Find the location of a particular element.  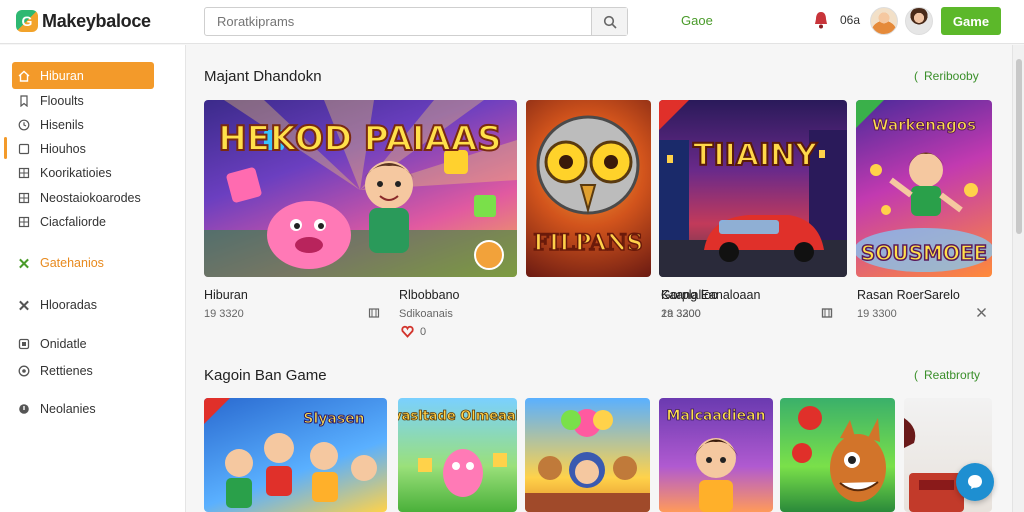

top-nav-link: Gaoe is located at coordinates (697, 20).